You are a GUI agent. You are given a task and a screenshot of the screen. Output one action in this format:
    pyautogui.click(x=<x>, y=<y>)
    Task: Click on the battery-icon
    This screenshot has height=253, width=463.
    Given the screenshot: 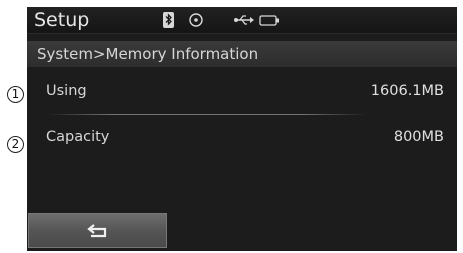 What is the action you would take?
    pyautogui.click(x=269, y=20)
    